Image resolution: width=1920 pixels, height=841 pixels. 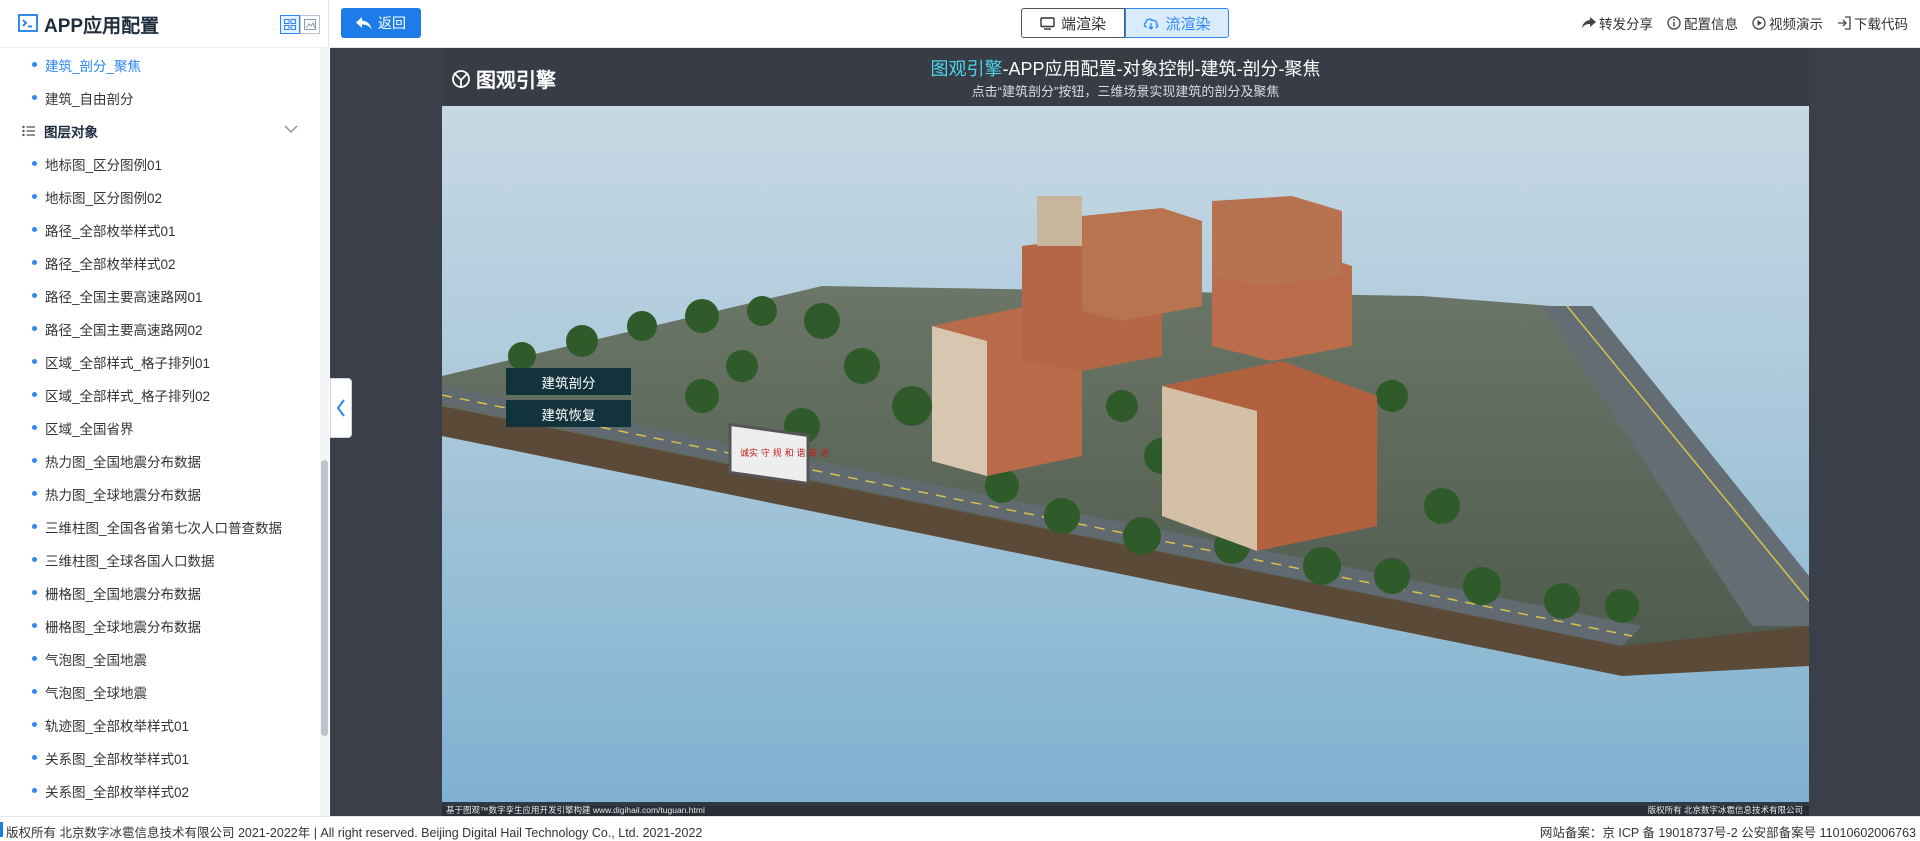 I want to click on building-restore-button: 建筑恢复, so click(x=568, y=413).